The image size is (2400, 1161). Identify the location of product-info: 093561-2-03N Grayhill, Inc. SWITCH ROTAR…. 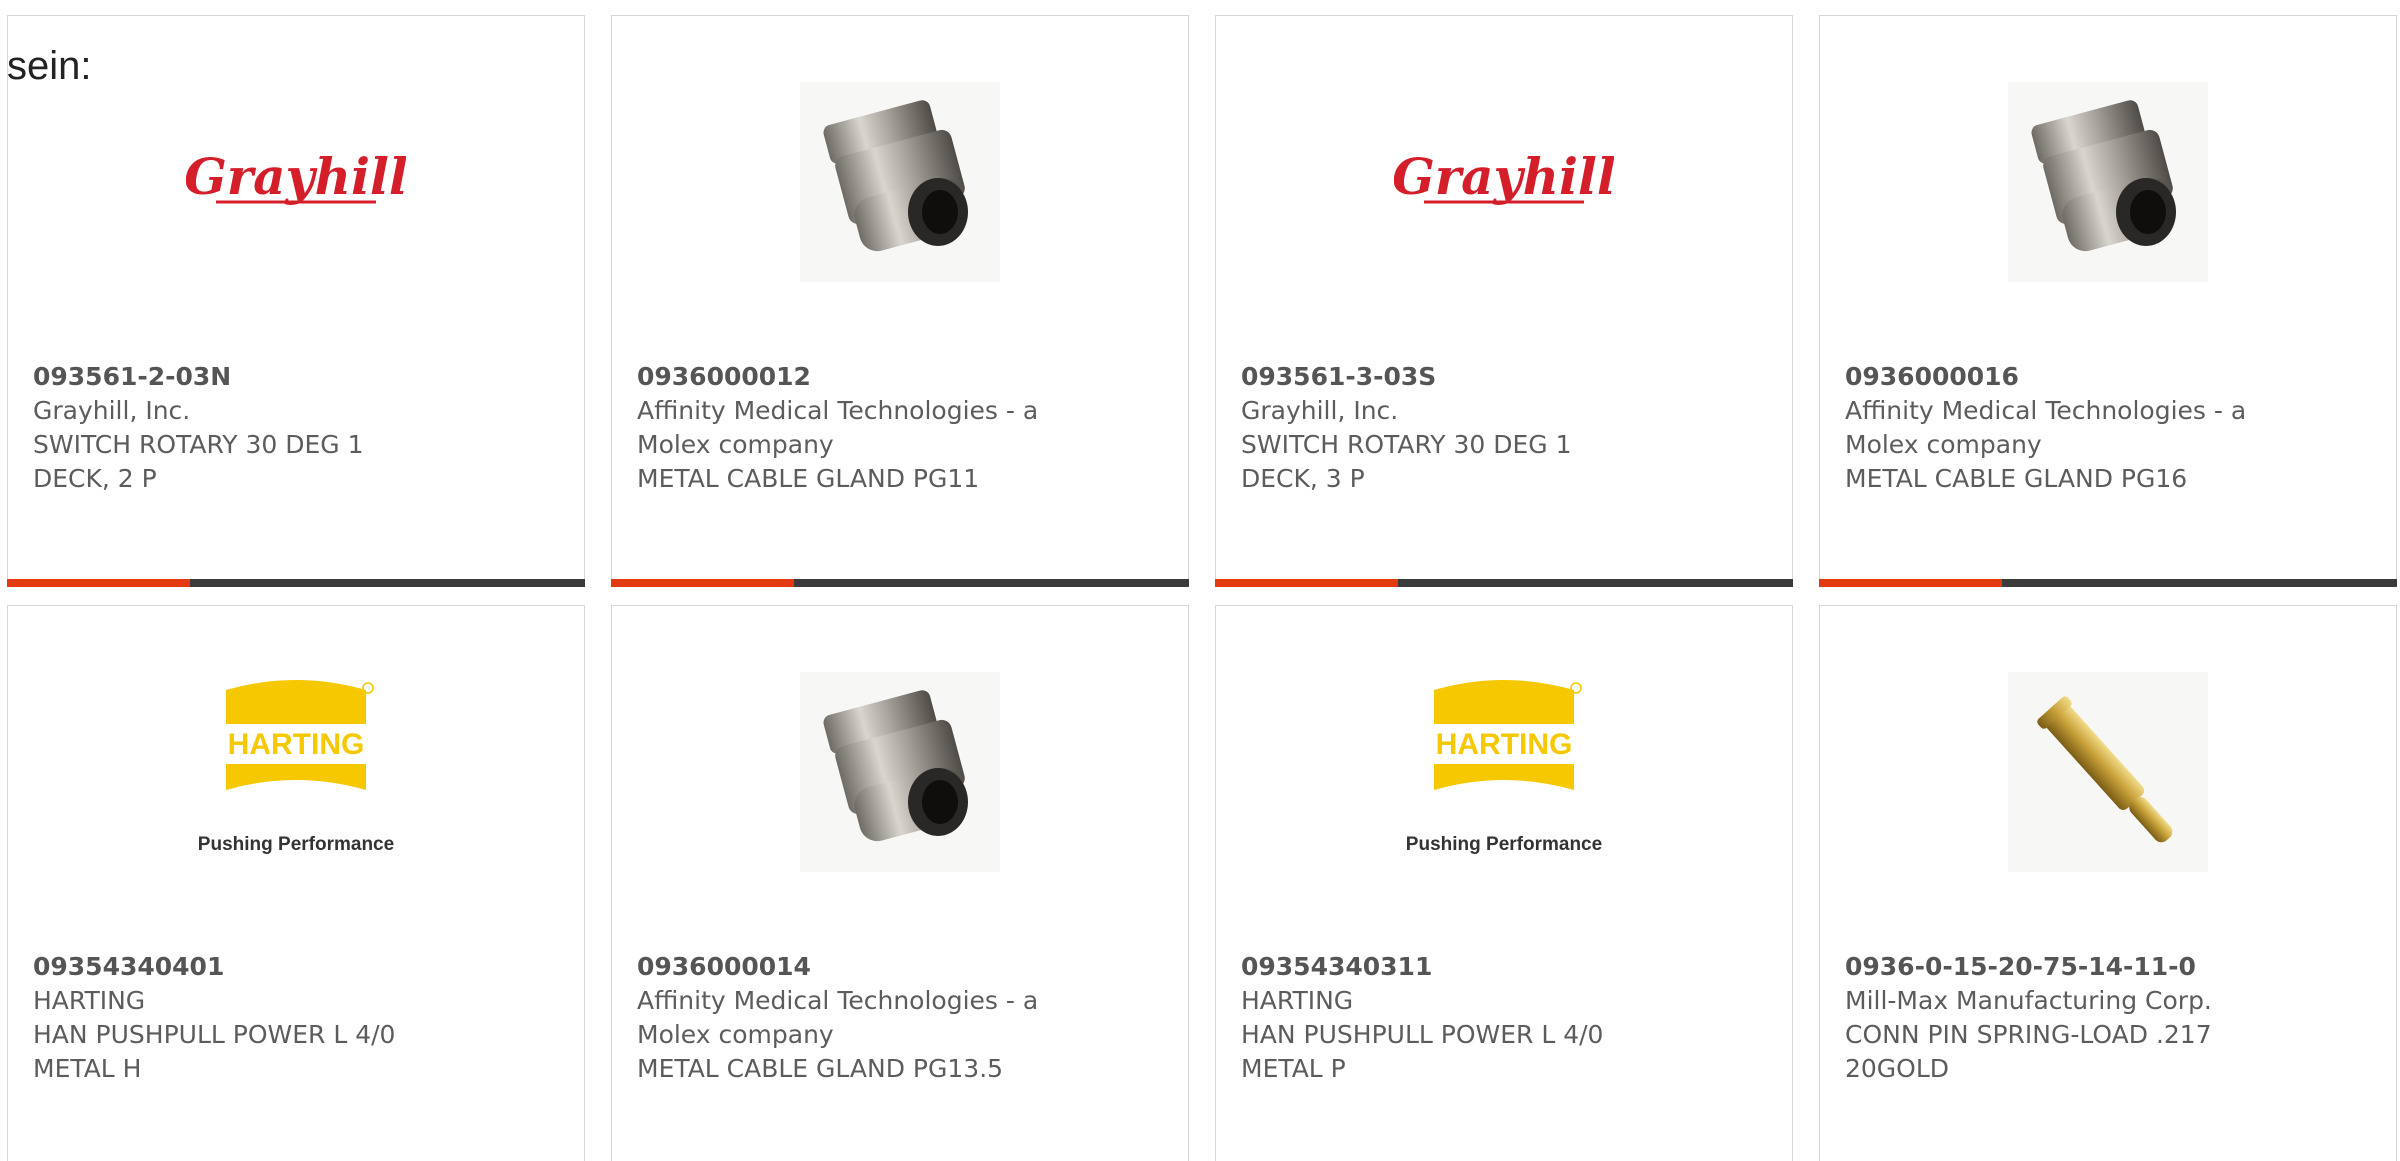
(253, 428).